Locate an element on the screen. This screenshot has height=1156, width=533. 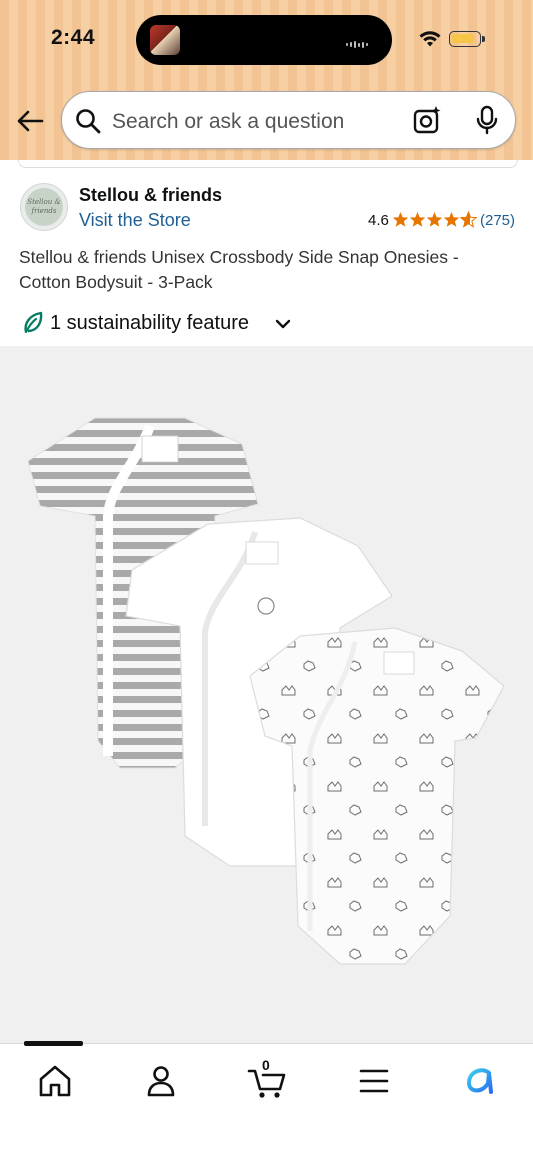
leaf-icon is located at coordinates (33, 322).